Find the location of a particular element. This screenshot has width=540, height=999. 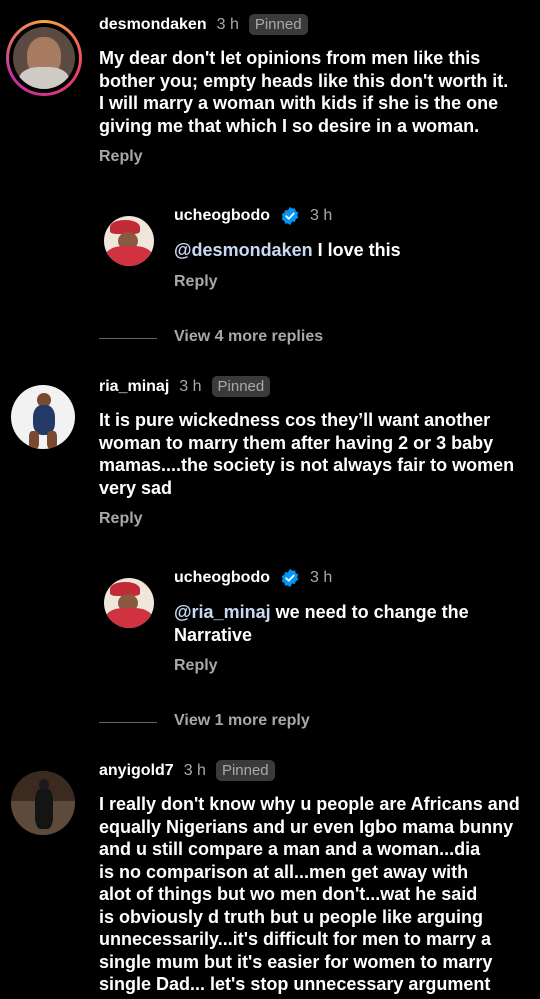

avatar-desmondaken is located at coordinates (44, 58).